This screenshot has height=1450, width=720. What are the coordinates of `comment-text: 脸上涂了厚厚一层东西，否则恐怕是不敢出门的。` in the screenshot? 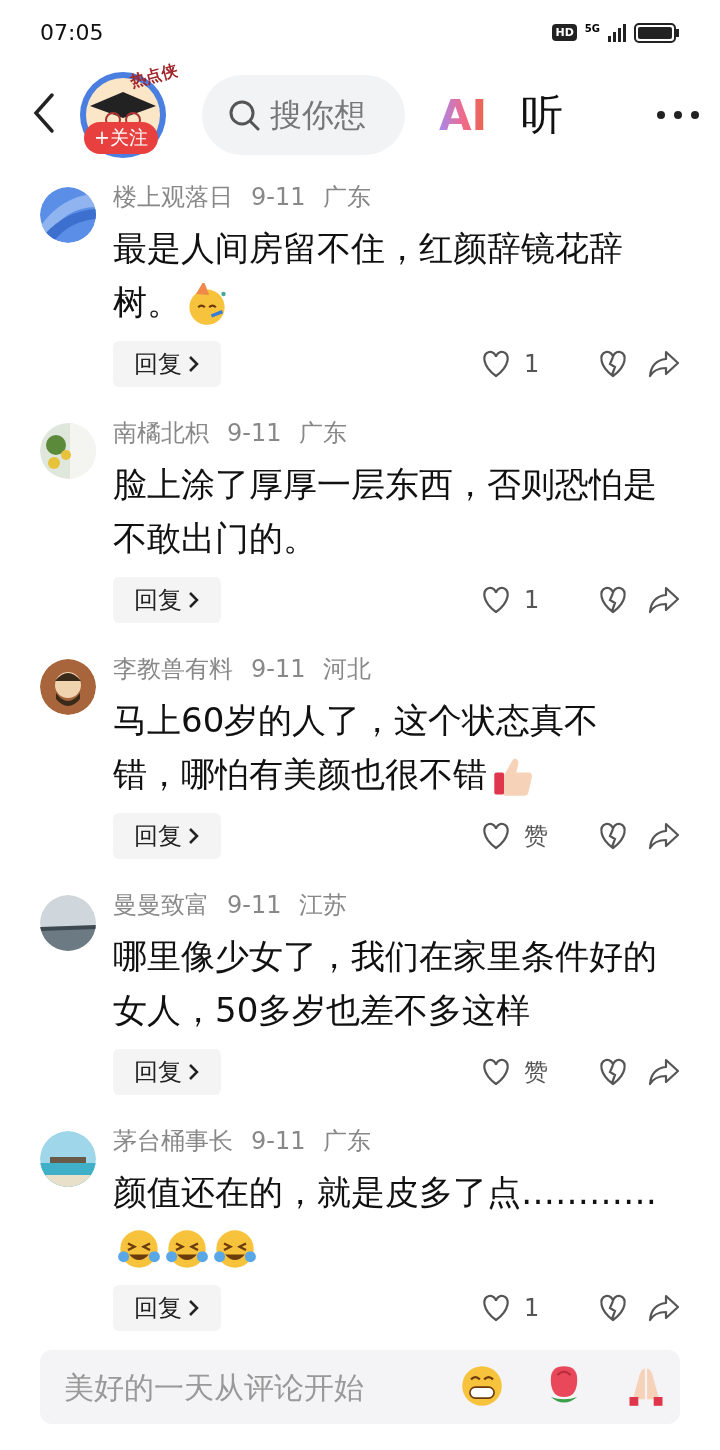 It's located at (385, 511).